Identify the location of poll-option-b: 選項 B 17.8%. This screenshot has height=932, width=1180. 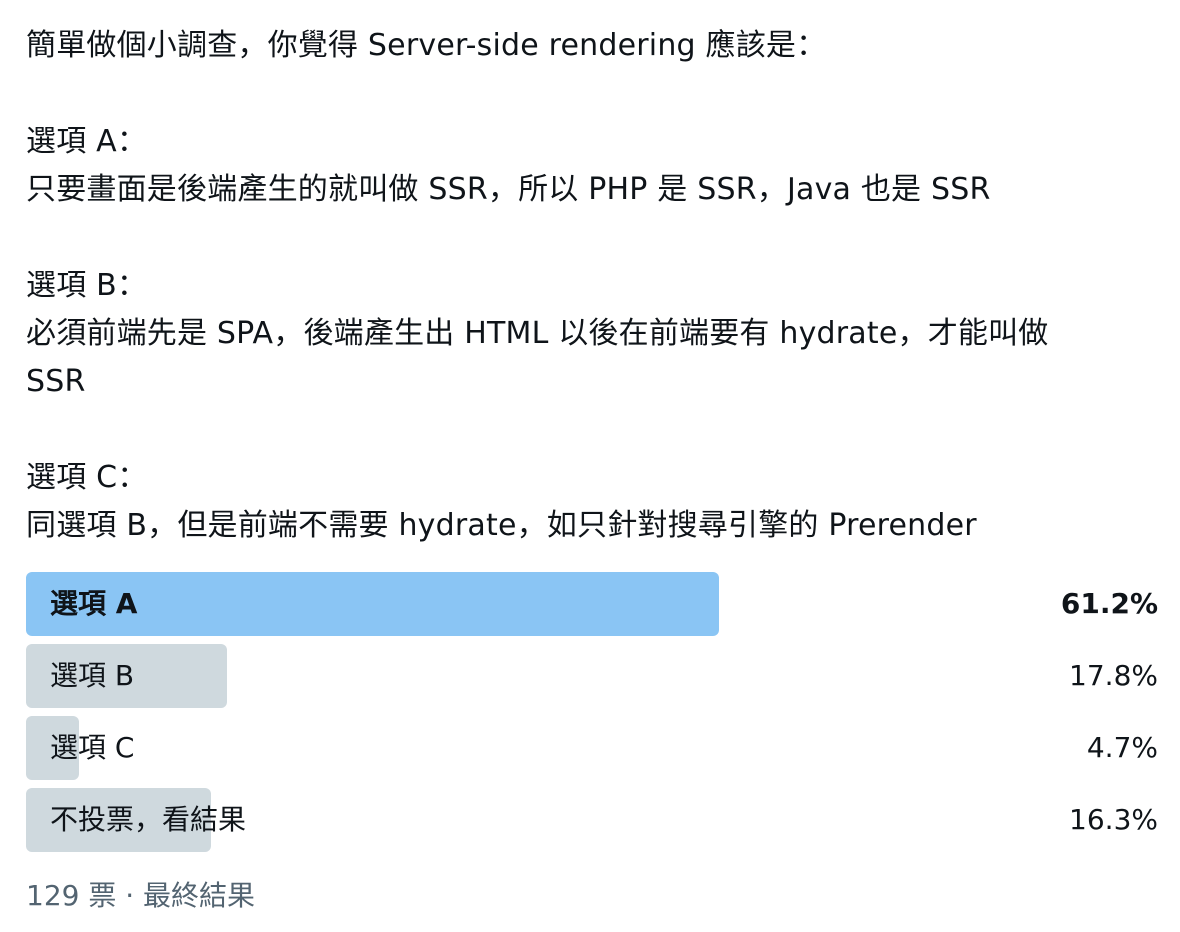
(592, 676).